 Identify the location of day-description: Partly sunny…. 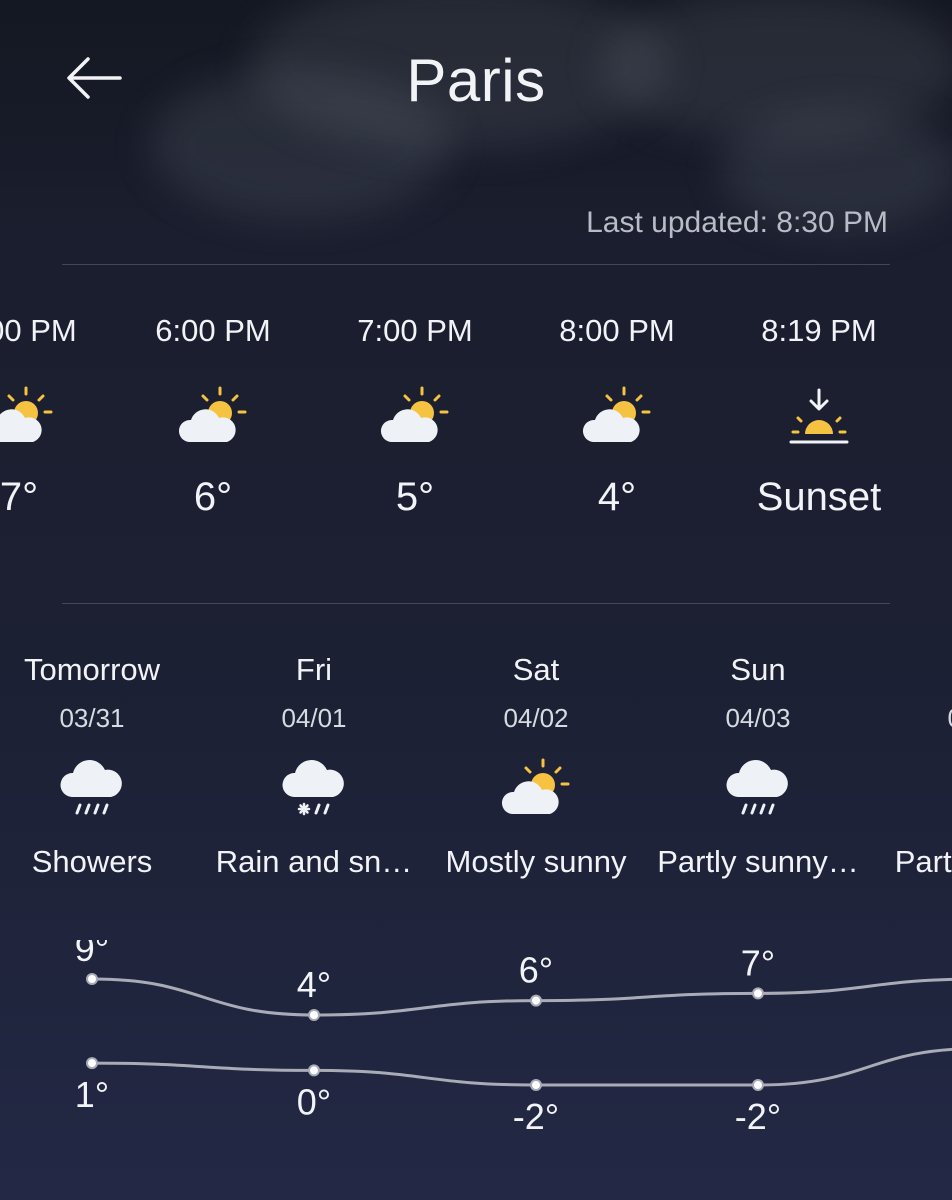
(758, 861).